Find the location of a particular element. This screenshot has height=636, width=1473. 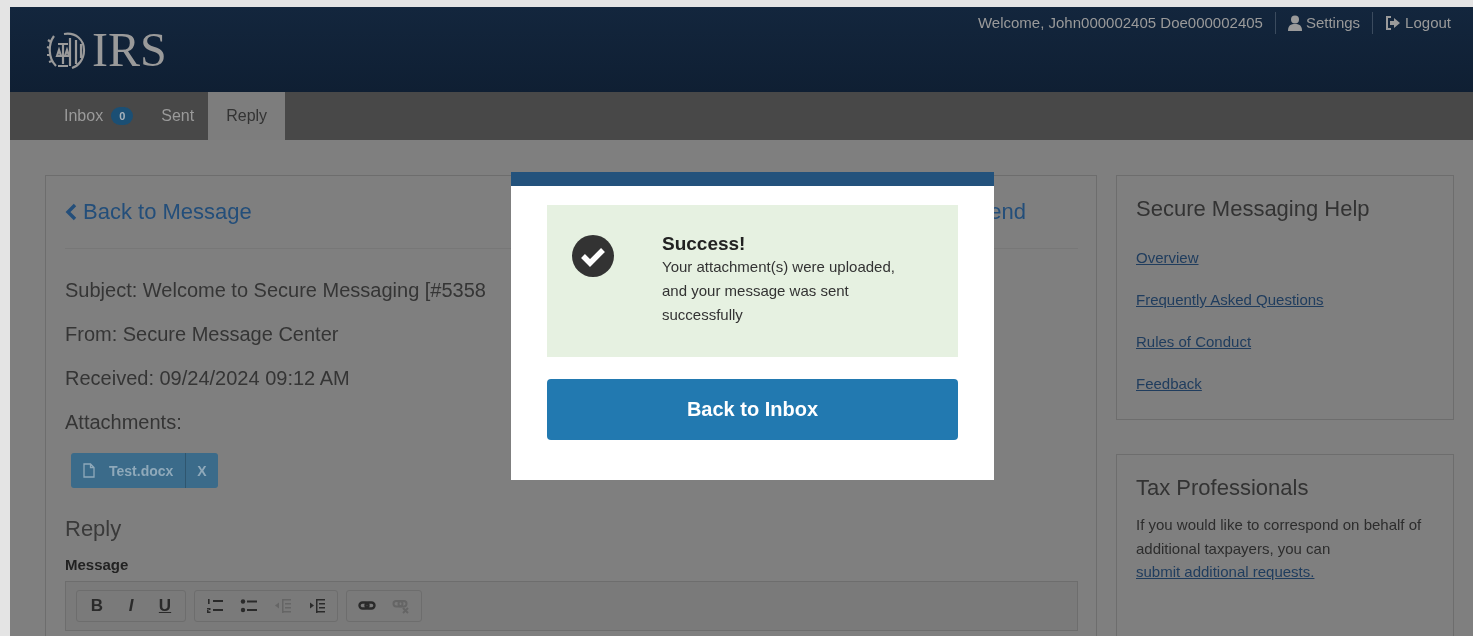

remove-attachment-button: X is located at coordinates (202, 470).